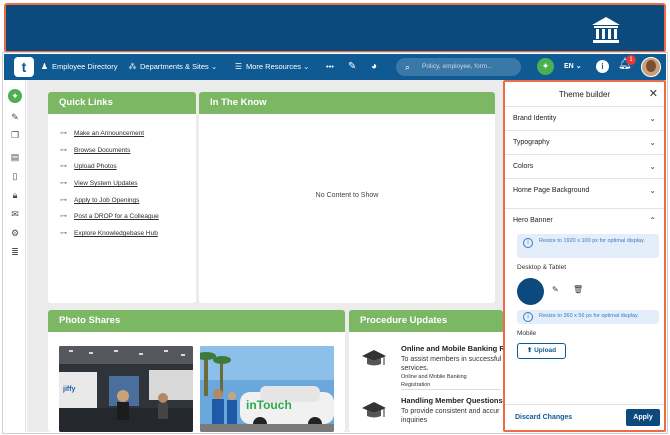 This screenshot has width=670, height=435. I want to click on upload-button: ⬆ Upload, so click(541, 351).